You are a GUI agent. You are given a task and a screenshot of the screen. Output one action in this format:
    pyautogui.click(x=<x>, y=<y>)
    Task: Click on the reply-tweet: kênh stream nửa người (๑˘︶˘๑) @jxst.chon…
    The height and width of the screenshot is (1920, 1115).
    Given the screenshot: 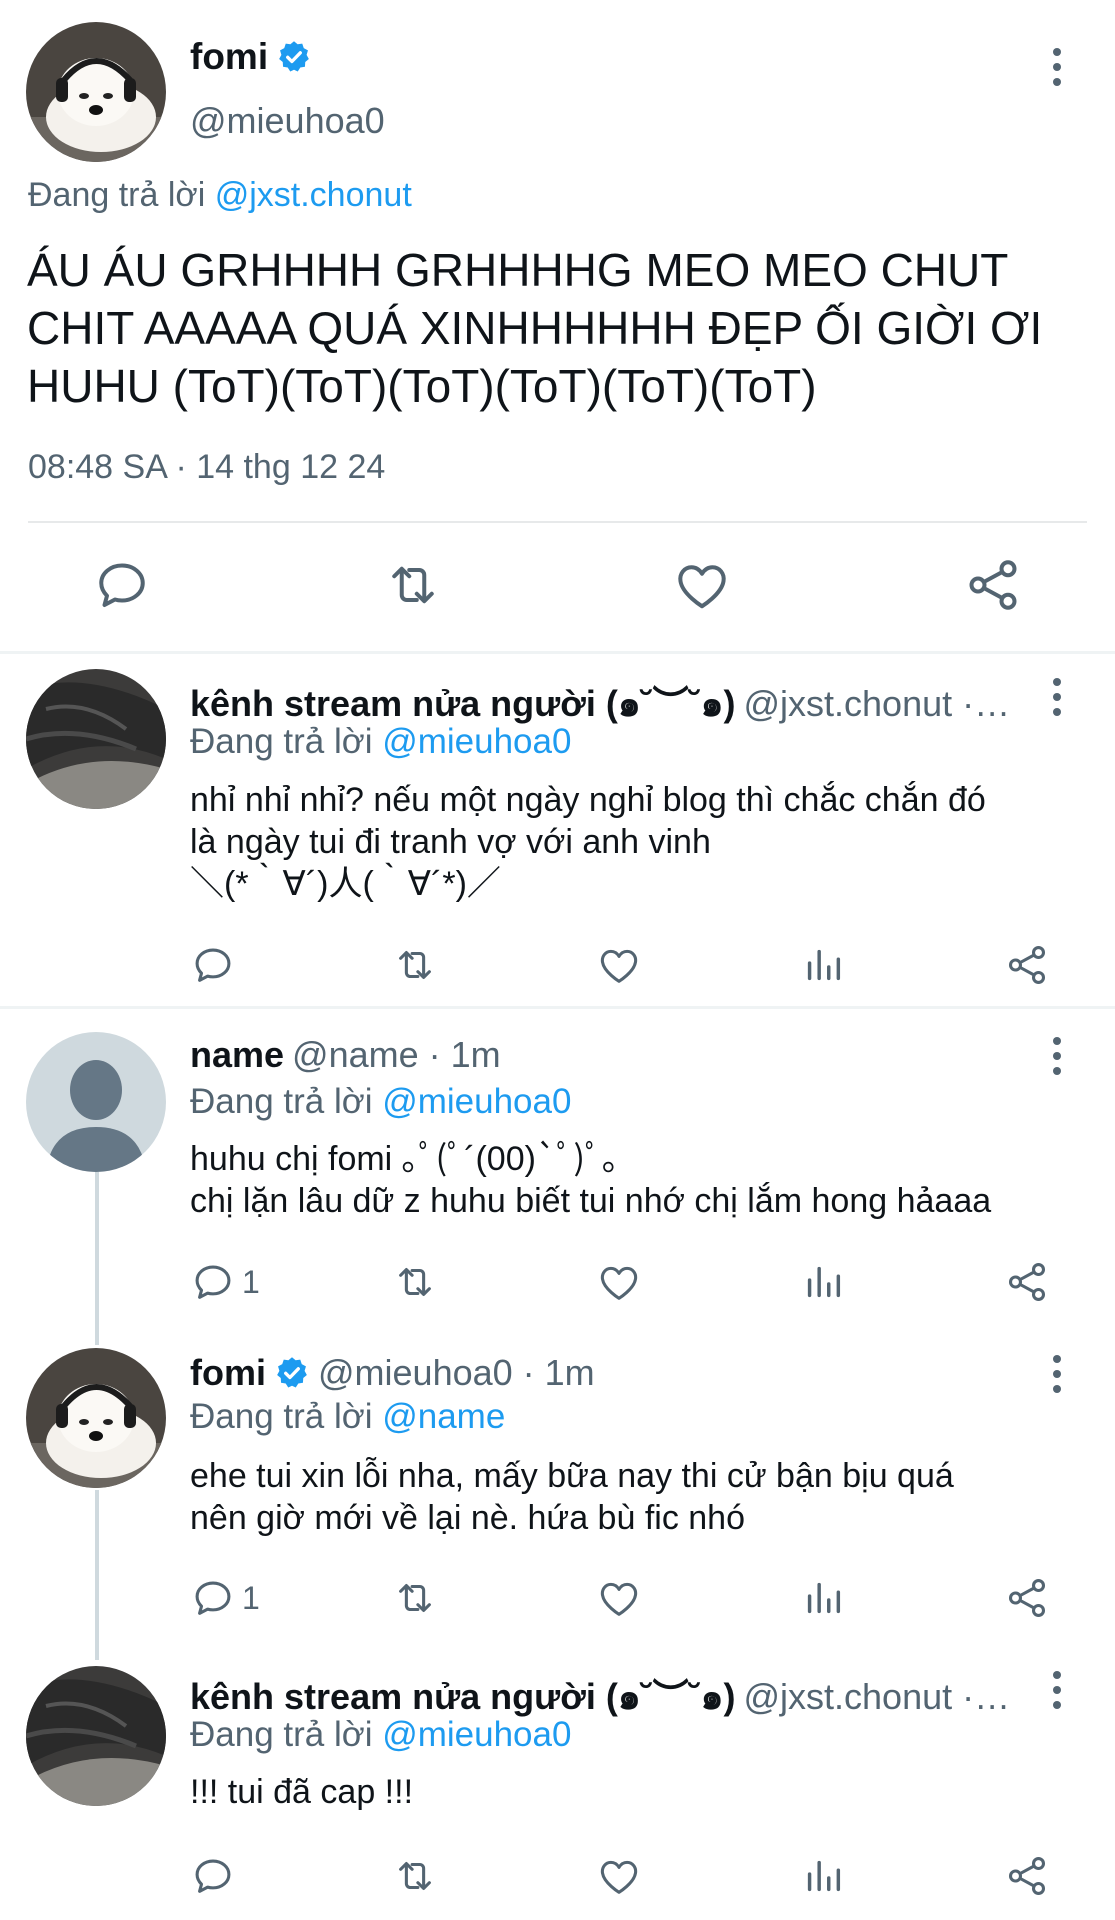 What is the action you would take?
    pyautogui.click(x=557, y=1785)
    